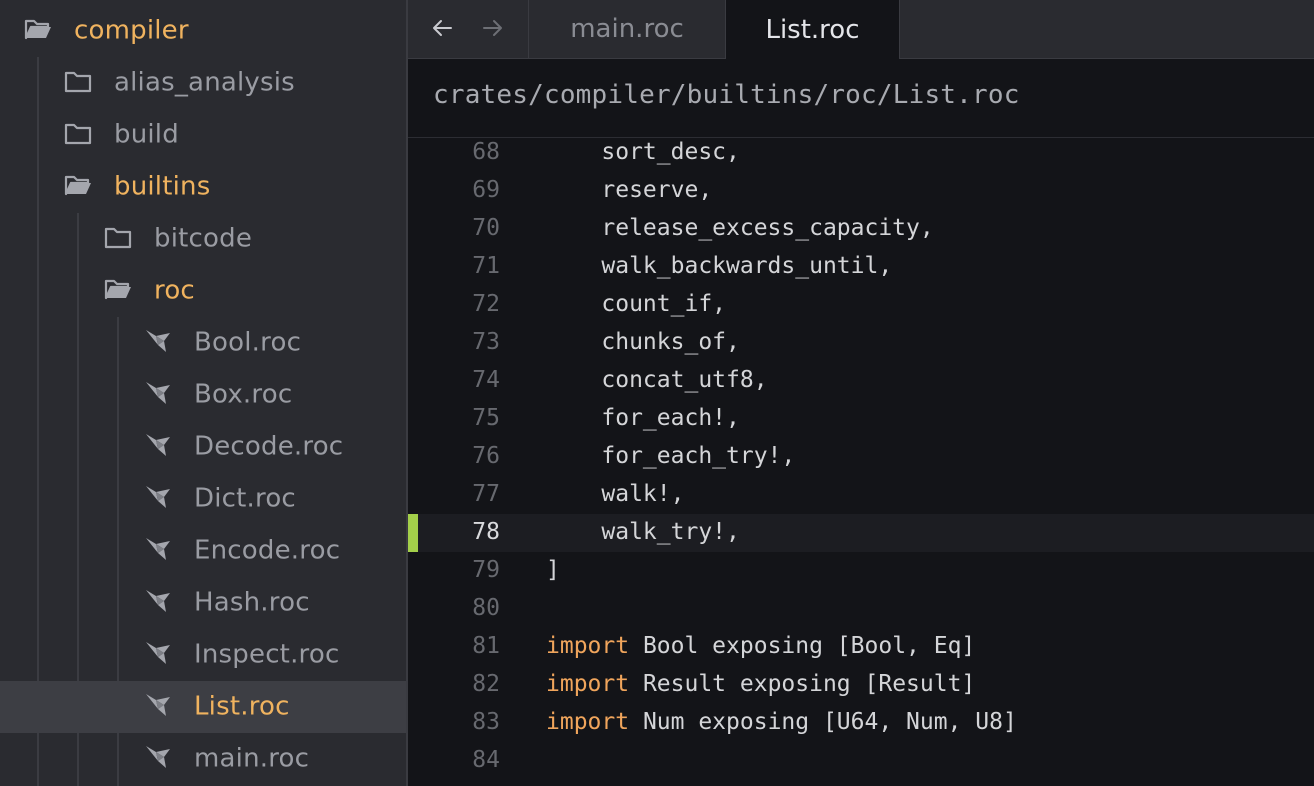 The width and height of the screenshot is (1314, 786). I want to click on tree-item-decode-roc: Decode.roc, so click(203, 447).